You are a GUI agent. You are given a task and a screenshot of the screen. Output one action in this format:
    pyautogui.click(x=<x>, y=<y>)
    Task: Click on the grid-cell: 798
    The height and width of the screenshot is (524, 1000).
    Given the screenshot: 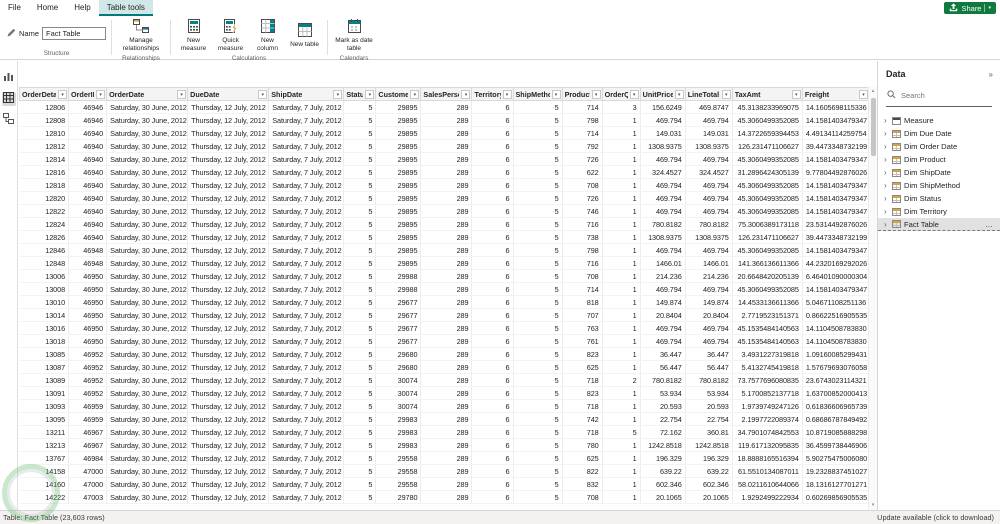 What is the action you would take?
    pyautogui.click(x=582, y=250)
    